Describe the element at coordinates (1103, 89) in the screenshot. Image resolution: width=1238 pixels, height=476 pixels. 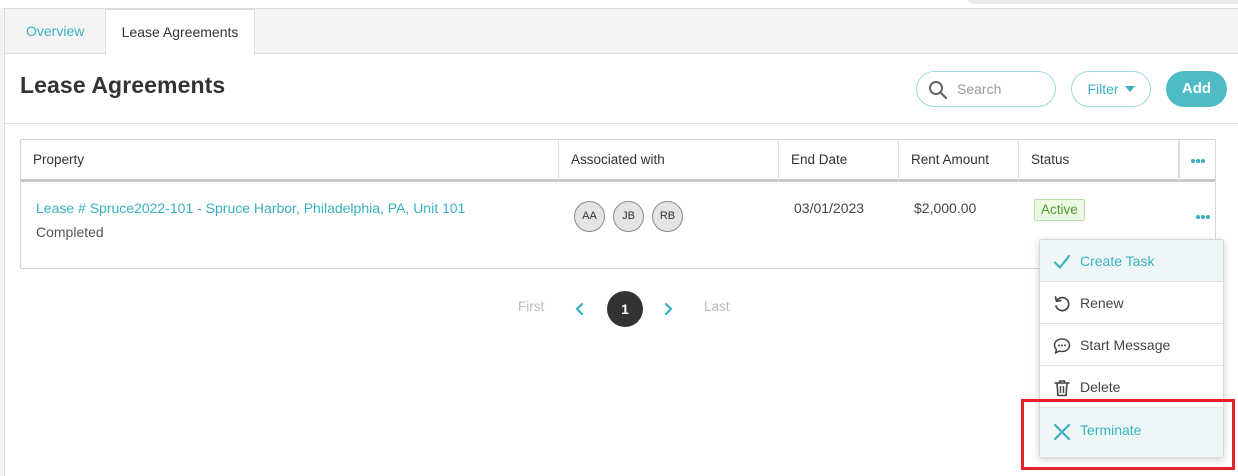
I see `filter-label: Filter` at that location.